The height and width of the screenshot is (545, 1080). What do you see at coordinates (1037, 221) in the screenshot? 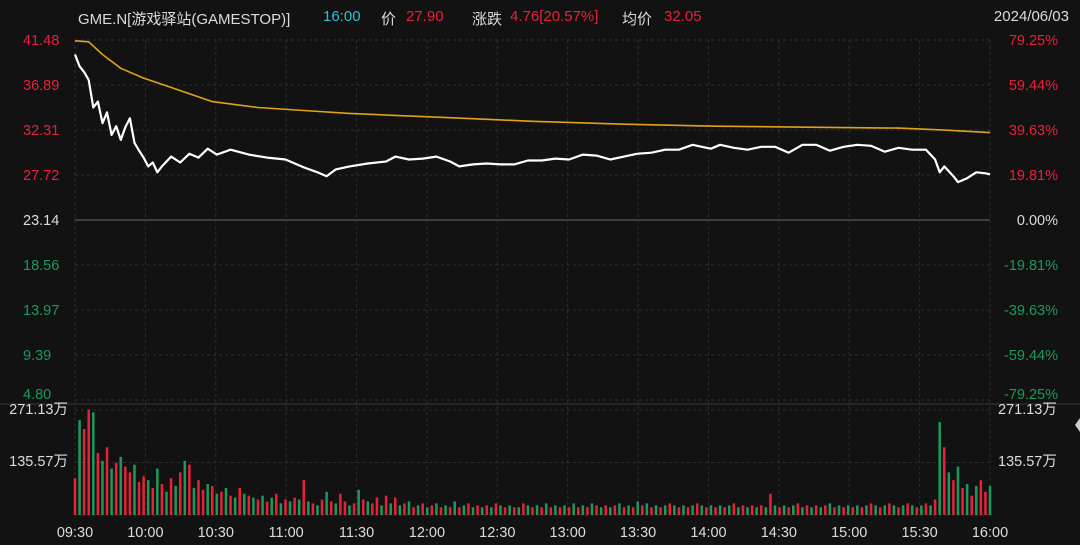
I see `pct-axis-label: 0.00%` at bounding box center [1037, 221].